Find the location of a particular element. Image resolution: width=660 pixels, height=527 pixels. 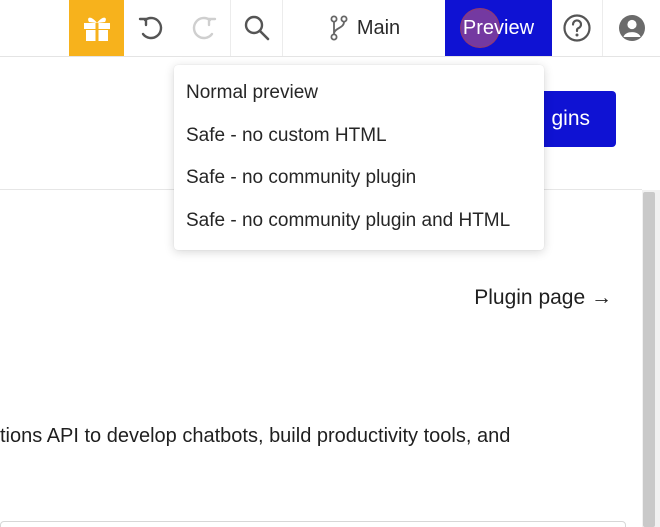

undo-button is located at coordinates (151, 28).